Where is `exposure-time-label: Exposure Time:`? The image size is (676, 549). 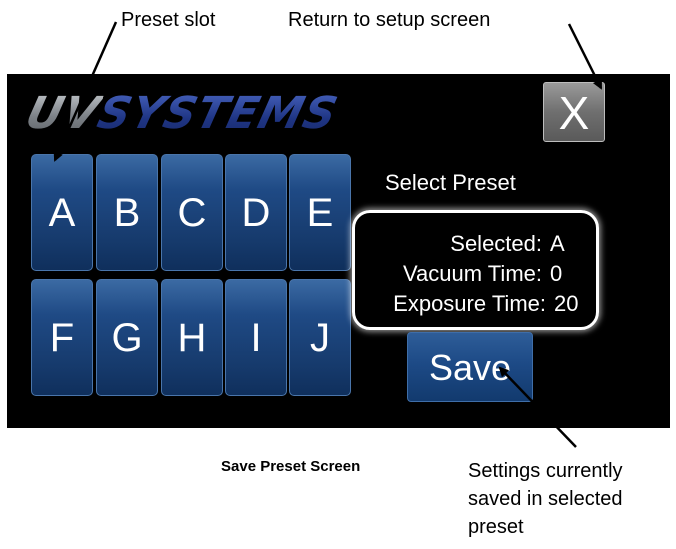
exposure-time-label: Exposure Time: is located at coordinates (469, 303).